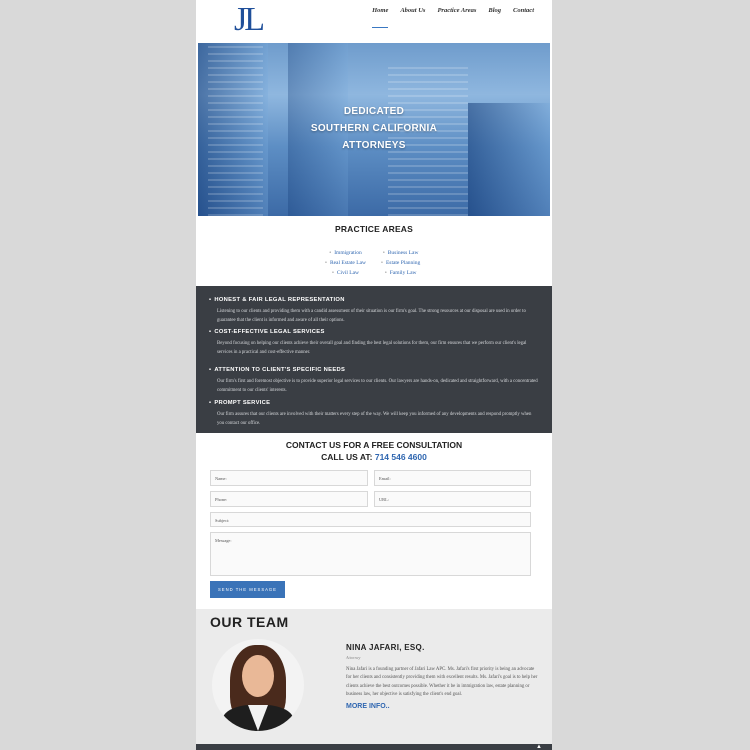 This screenshot has width=750, height=750. Describe the element at coordinates (374, 445) in the screenshot. I see `contact-heading: CONTACT US FOR A FREE CONSULTATION` at that location.